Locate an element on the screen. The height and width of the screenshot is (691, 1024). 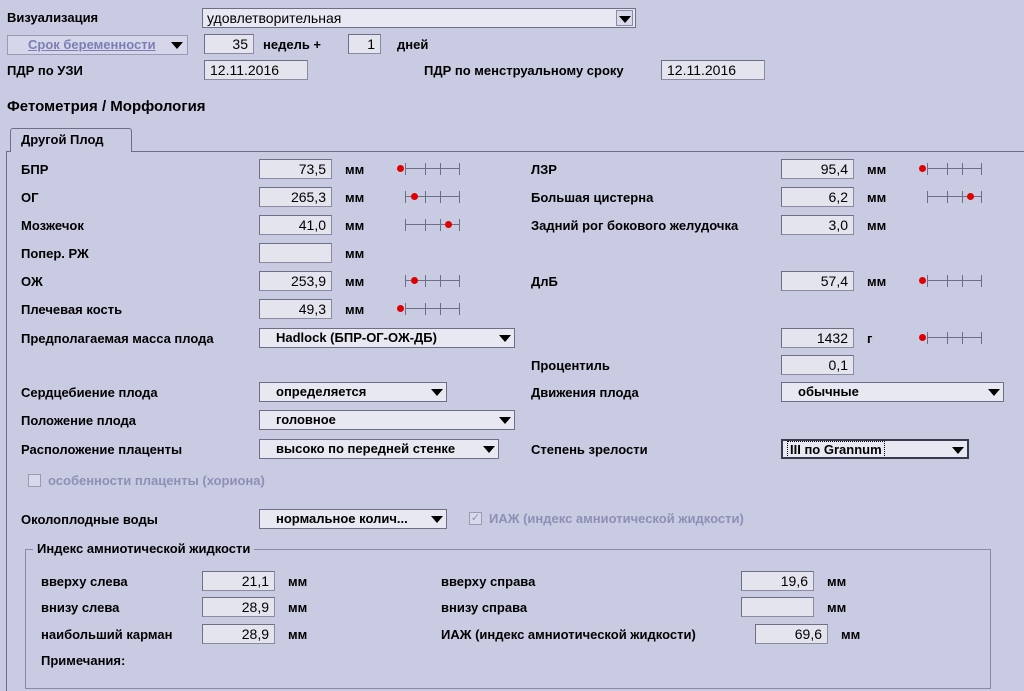
percentile-field: 0,1 is located at coordinates (817, 365).